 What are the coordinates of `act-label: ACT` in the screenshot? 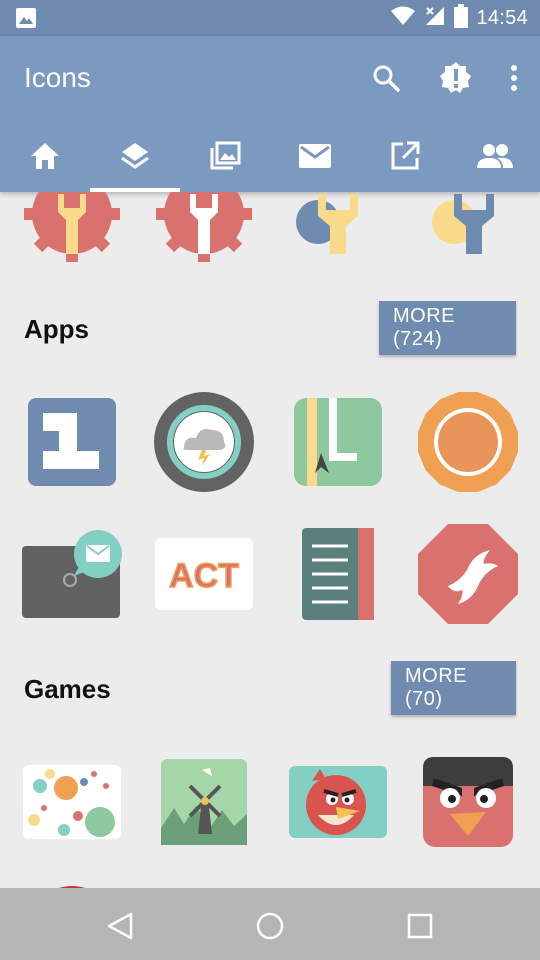 It's located at (204, 576).